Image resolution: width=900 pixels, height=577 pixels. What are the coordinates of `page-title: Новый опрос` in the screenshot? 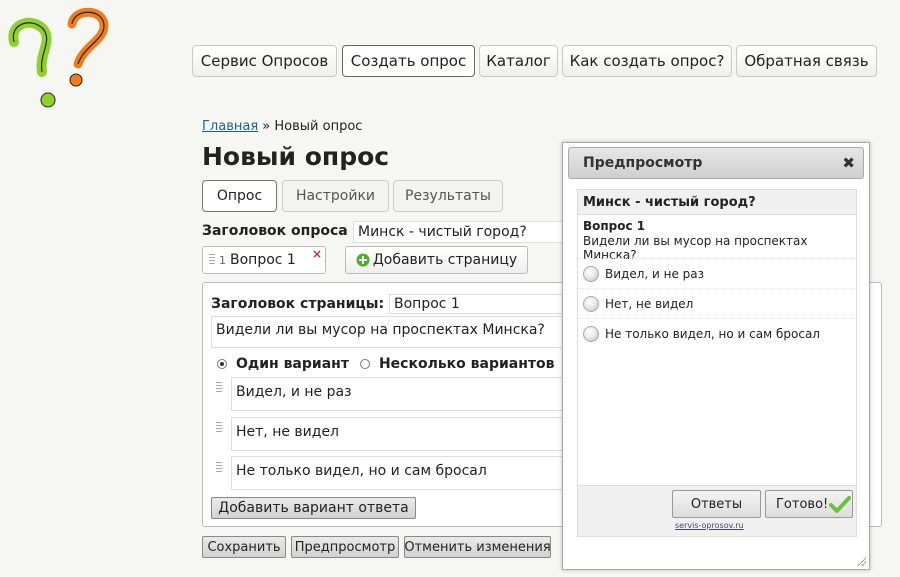 It's located at (296, 156).